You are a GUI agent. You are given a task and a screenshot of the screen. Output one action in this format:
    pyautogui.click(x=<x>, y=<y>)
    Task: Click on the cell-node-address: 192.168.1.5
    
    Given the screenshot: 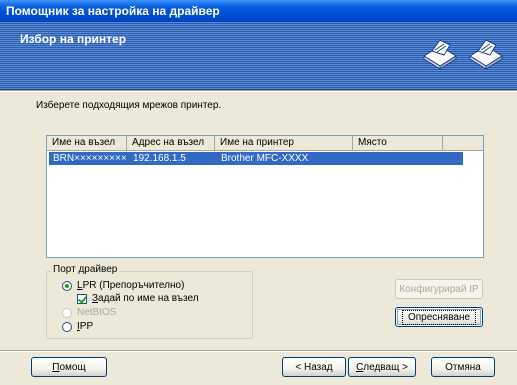 What is the action you would take?
    pyautogui.click(x=159, y=158)
    